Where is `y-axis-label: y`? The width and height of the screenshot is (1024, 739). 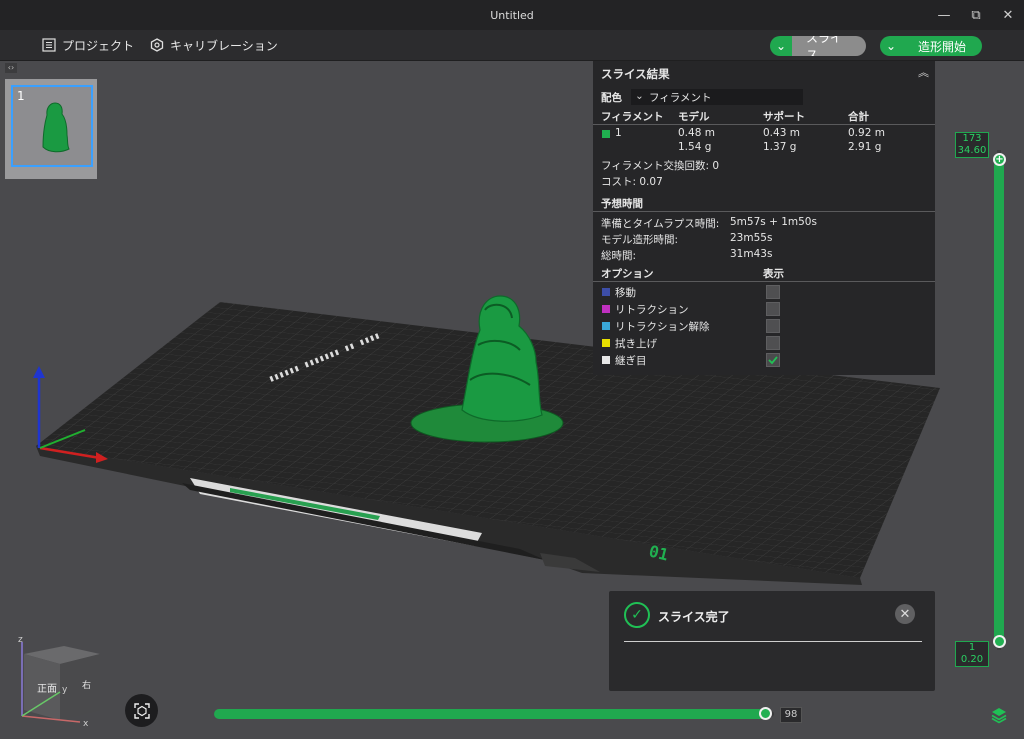 y-axis-label: y is located at coordinates (65, 690).